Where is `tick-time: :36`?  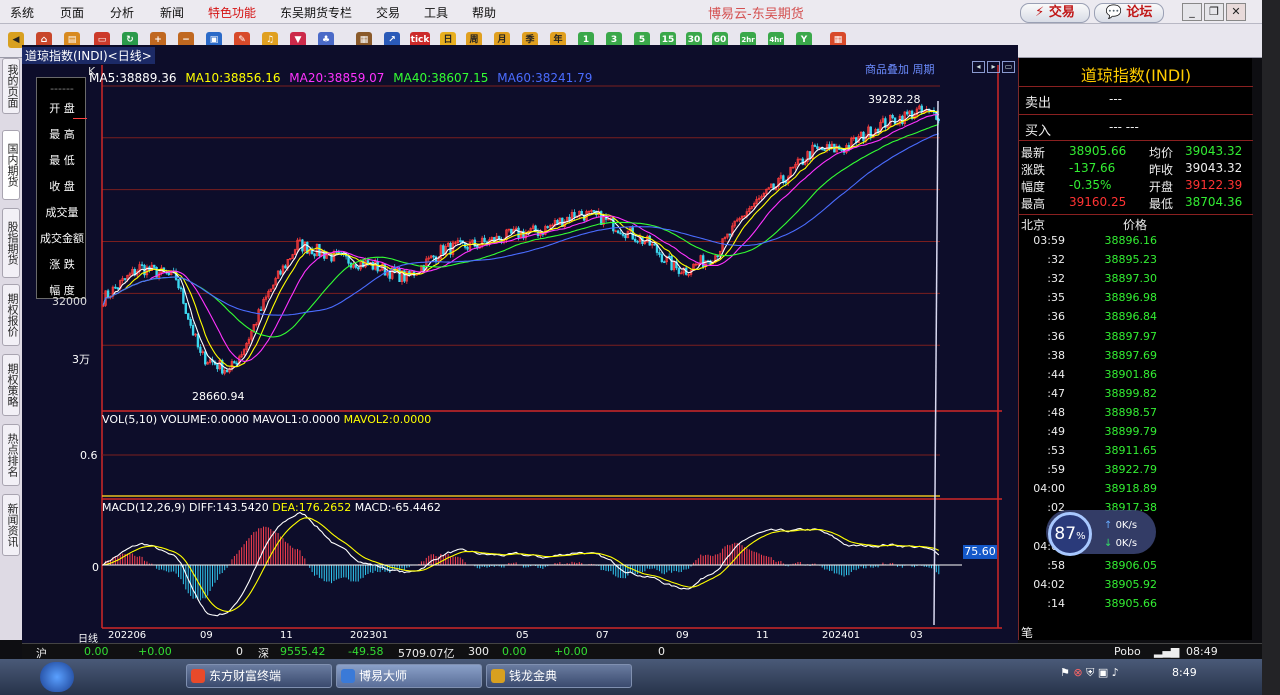 tick-time: :36 is located at coordinates (1056, 317).